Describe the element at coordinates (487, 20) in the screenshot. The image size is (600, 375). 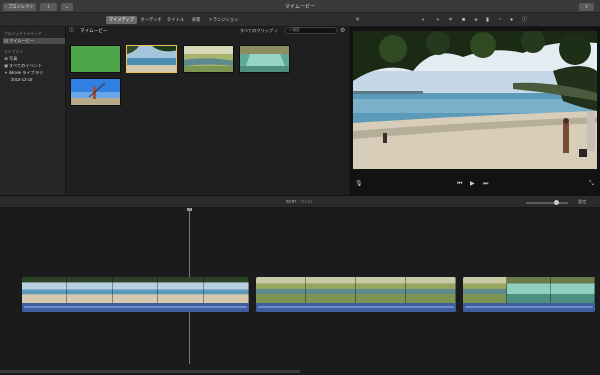
I see `eq-icon: ▮` at that location.